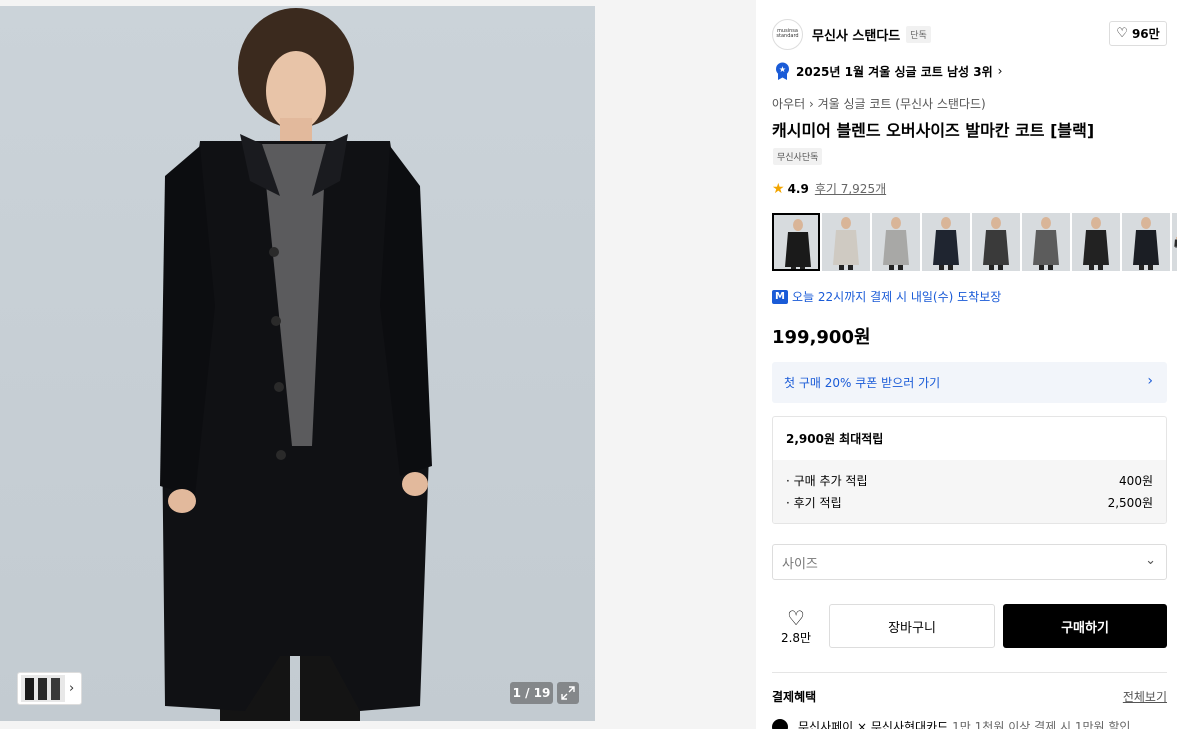 The width and height of the screenshot is (1177, 729). What do you see at coordinates (902, 104) in the screenshot?
I see `breadcrumb-item-category: 겨울 싱글 코트 (무신사 스탠다드)` at bounding box center [902, 104].